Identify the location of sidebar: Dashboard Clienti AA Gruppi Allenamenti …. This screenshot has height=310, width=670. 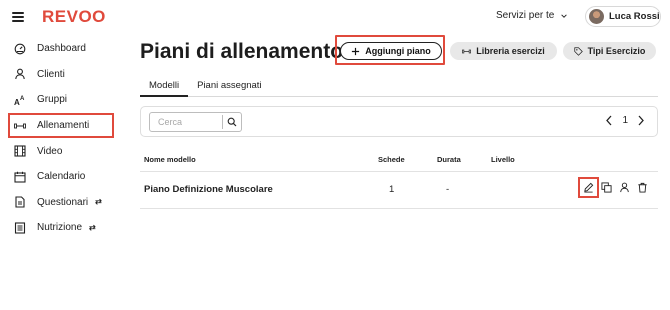
(62, 138).